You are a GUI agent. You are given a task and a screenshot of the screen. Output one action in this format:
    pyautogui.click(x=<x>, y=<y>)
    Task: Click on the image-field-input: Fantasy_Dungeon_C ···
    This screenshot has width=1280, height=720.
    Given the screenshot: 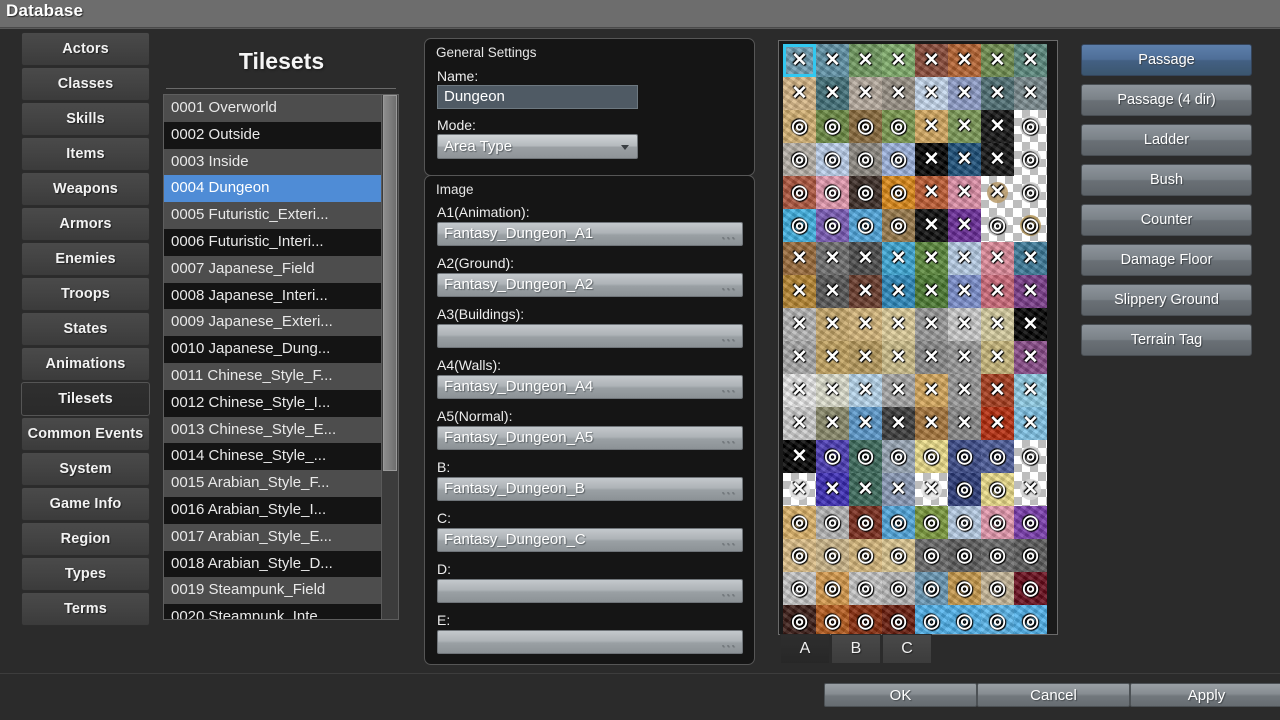 What is the action you would take?
    pyautogui.click(x=590, y=540)
    